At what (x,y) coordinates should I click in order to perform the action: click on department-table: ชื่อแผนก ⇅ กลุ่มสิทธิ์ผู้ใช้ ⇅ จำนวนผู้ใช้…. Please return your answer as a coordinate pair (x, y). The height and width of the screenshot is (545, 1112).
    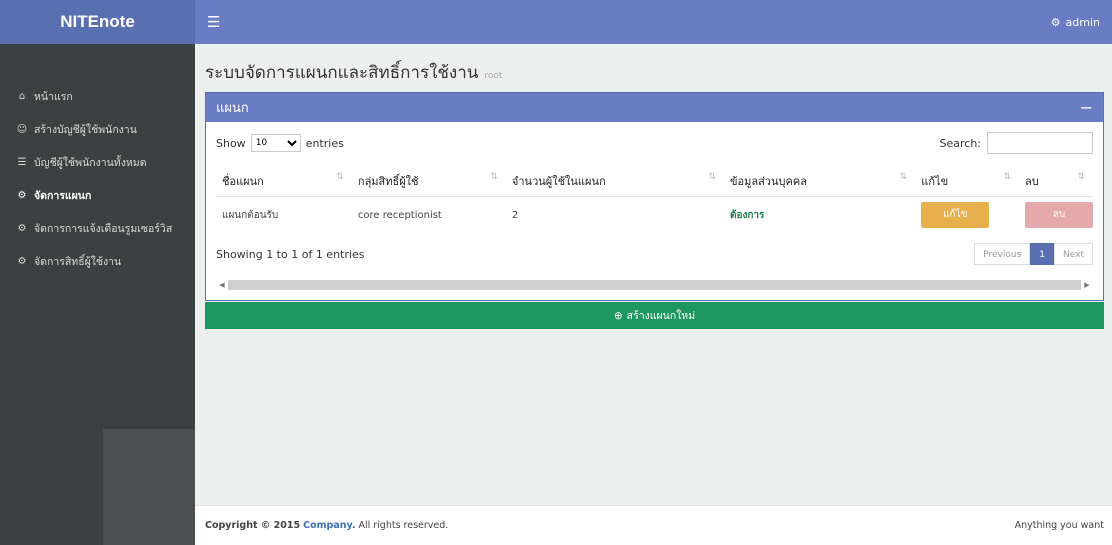
    Looking at the image, I should click on (654, 200).